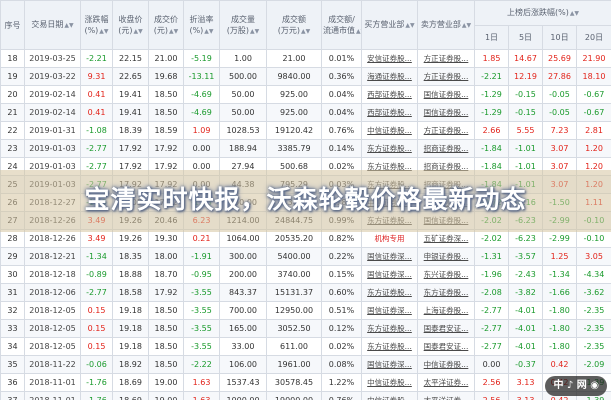 The height and width of the screenshot is (400, 611). I want to click on col-d1: 1日, so click(491, 37).